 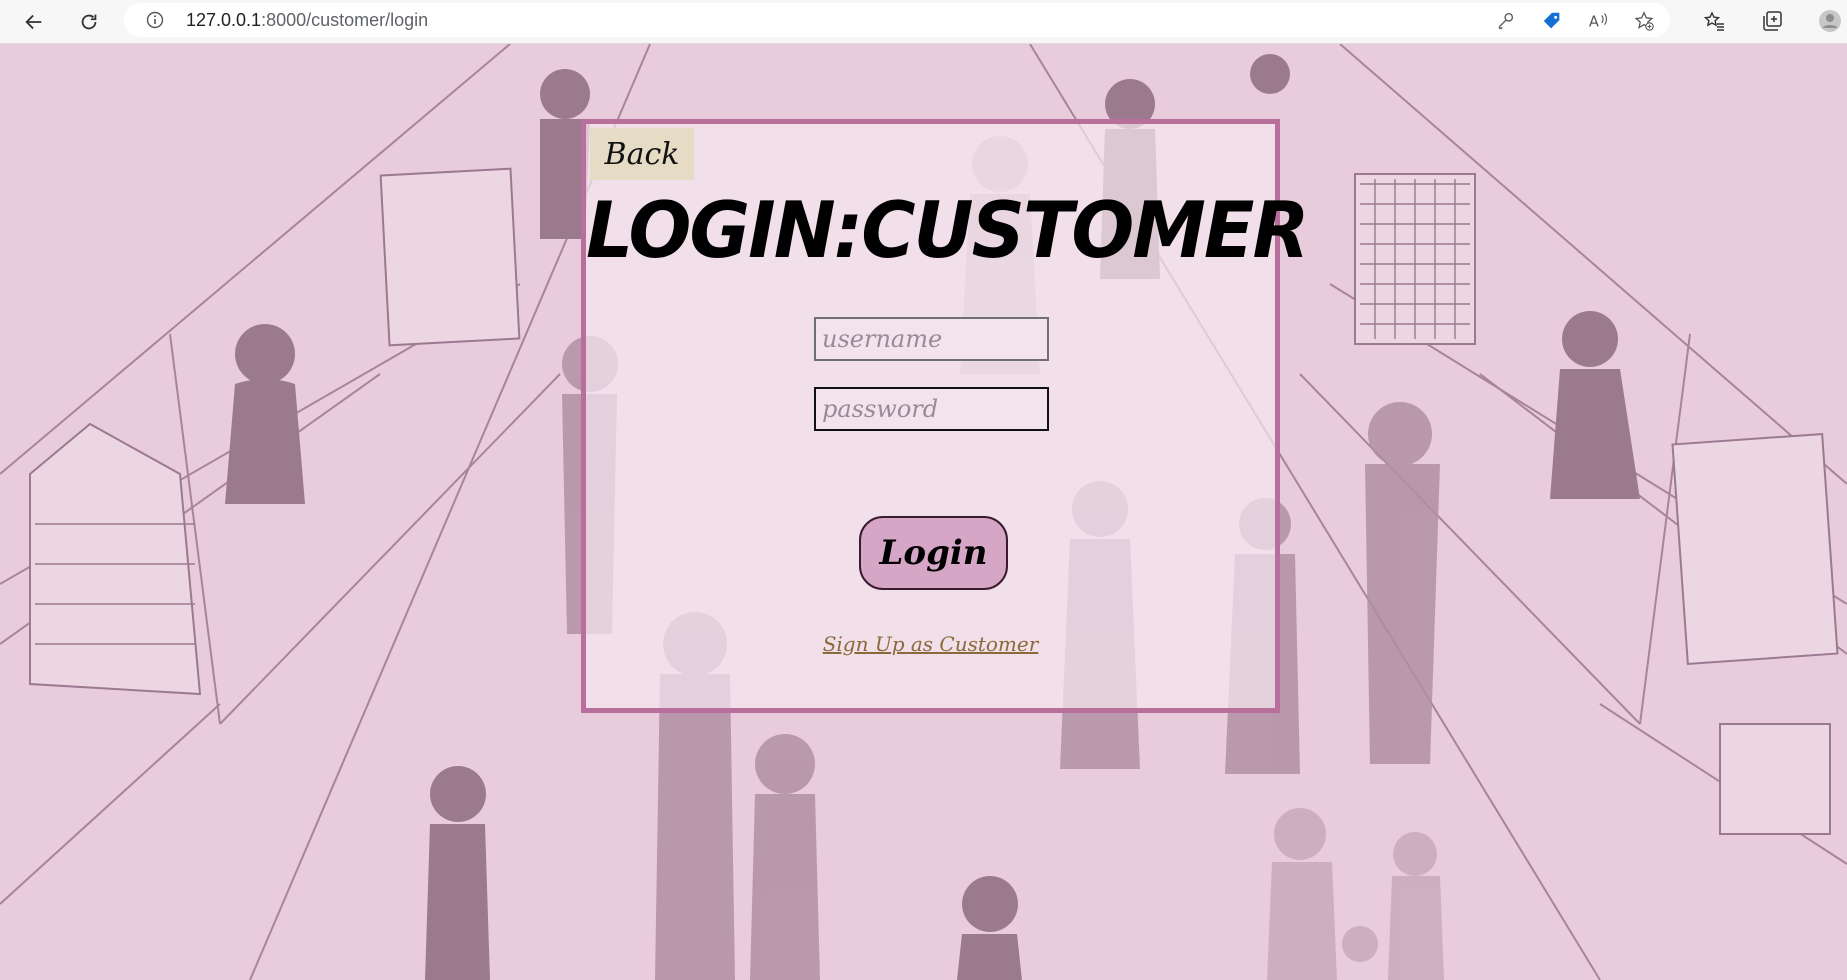 I want to click on url-text: 127.0.0.1:8000/customer/login, so click(x=307, y=20).